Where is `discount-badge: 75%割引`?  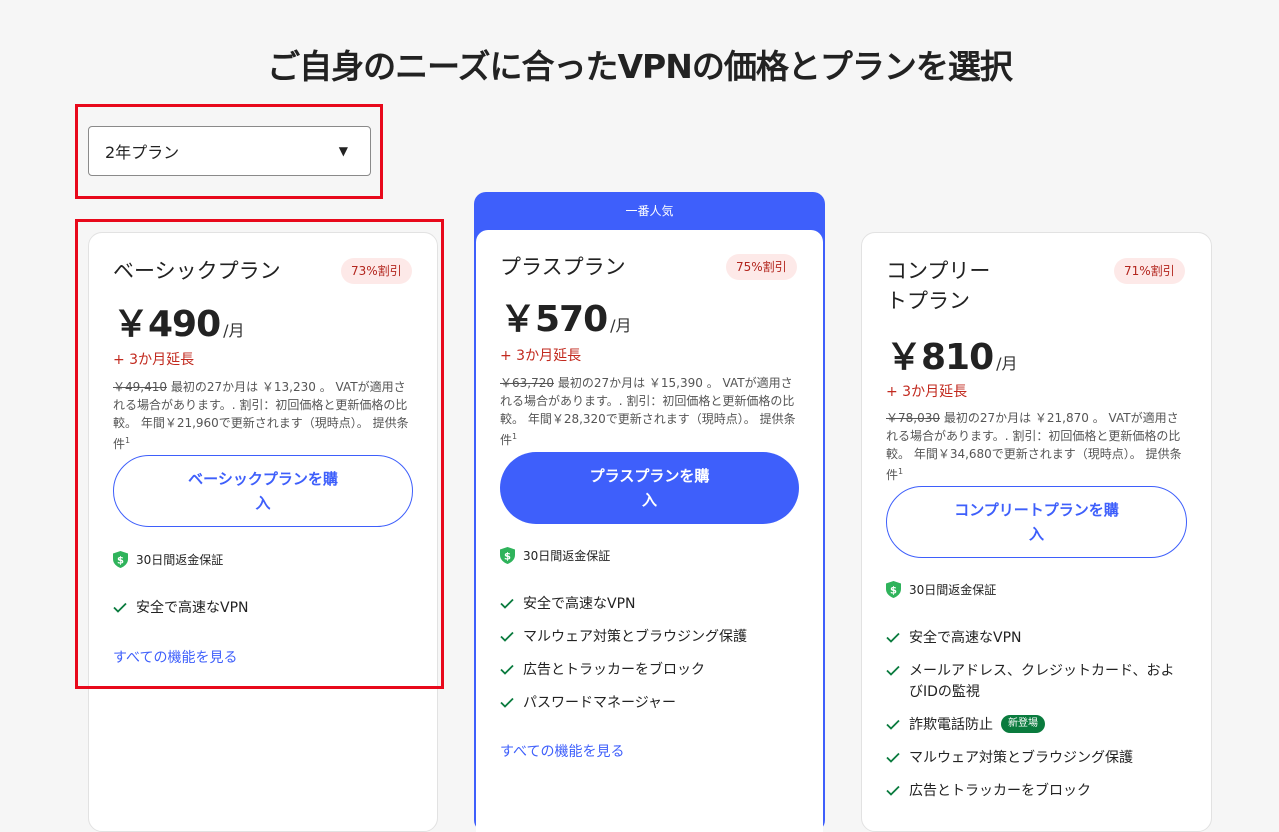
discount-badge: 75%割引 is located at coordinates (761, 267).